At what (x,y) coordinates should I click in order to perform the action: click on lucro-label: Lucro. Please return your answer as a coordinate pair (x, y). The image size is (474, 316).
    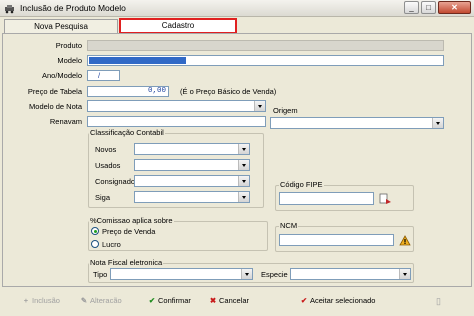
    Looking at the image, I should click on (111, 244).